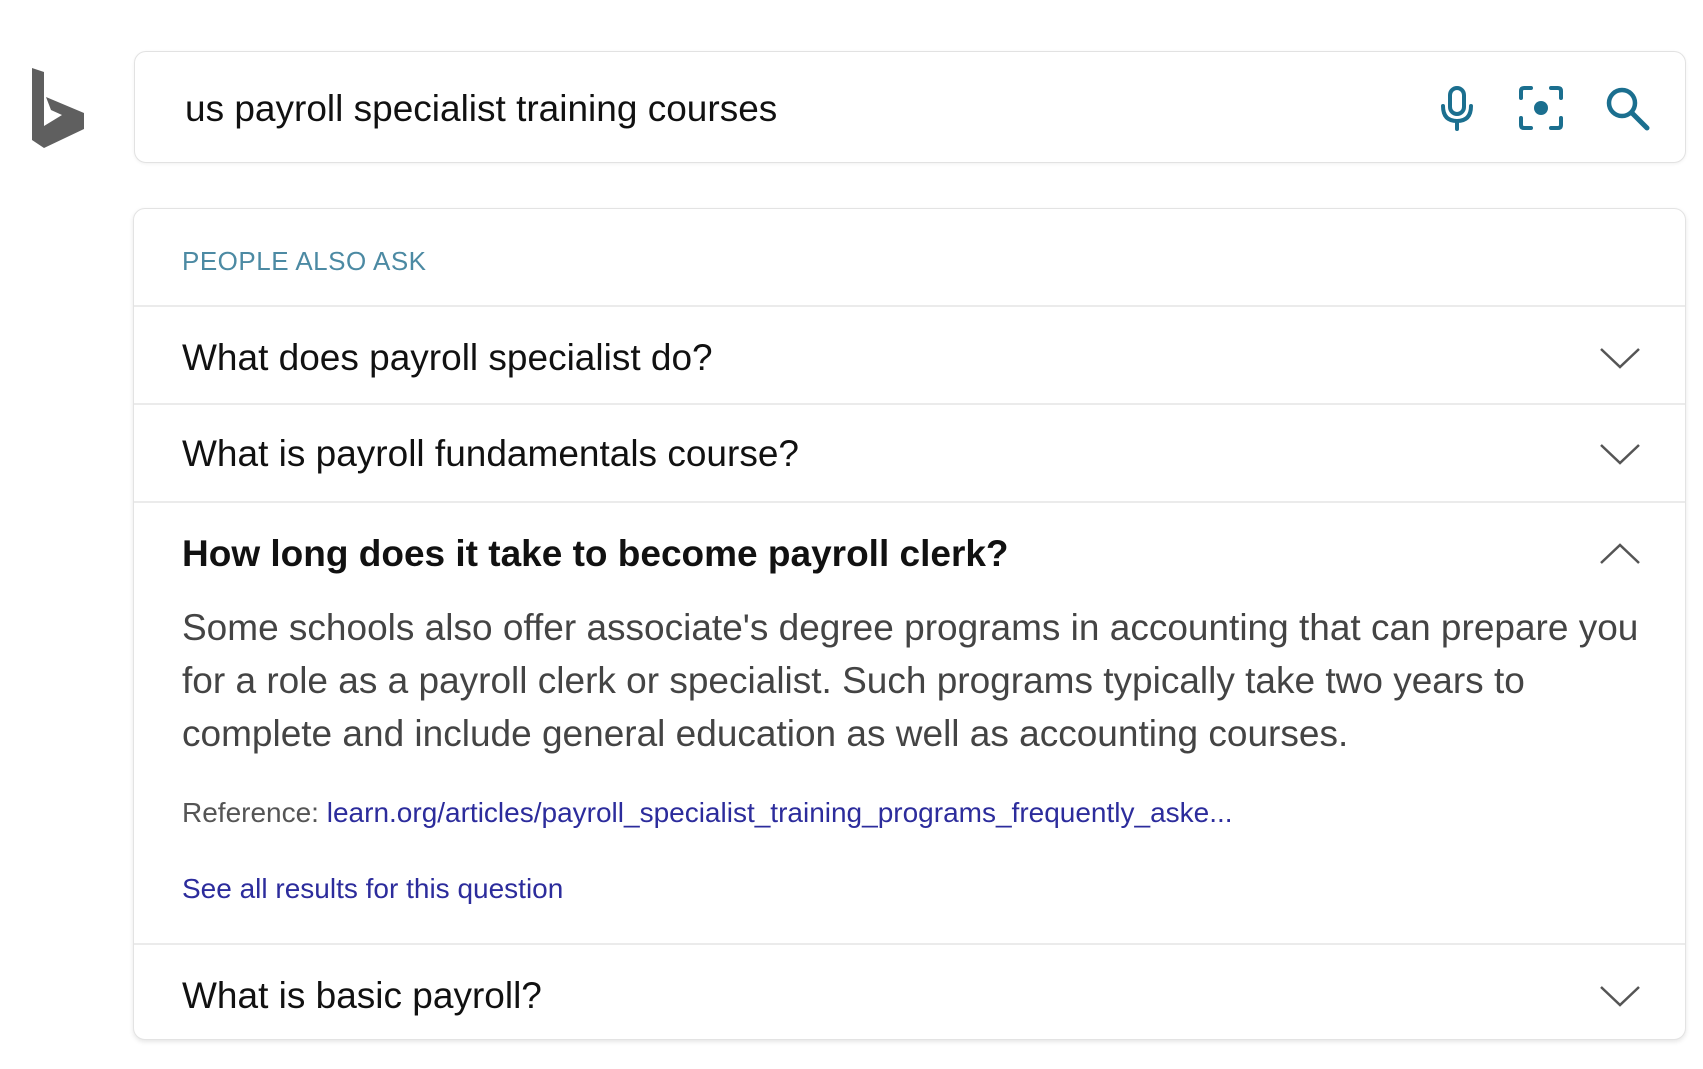 The image size is (1703, 1069). Describe the element at coordinates (59, 108) in the screenshot. I see `bing-logo` at that location.